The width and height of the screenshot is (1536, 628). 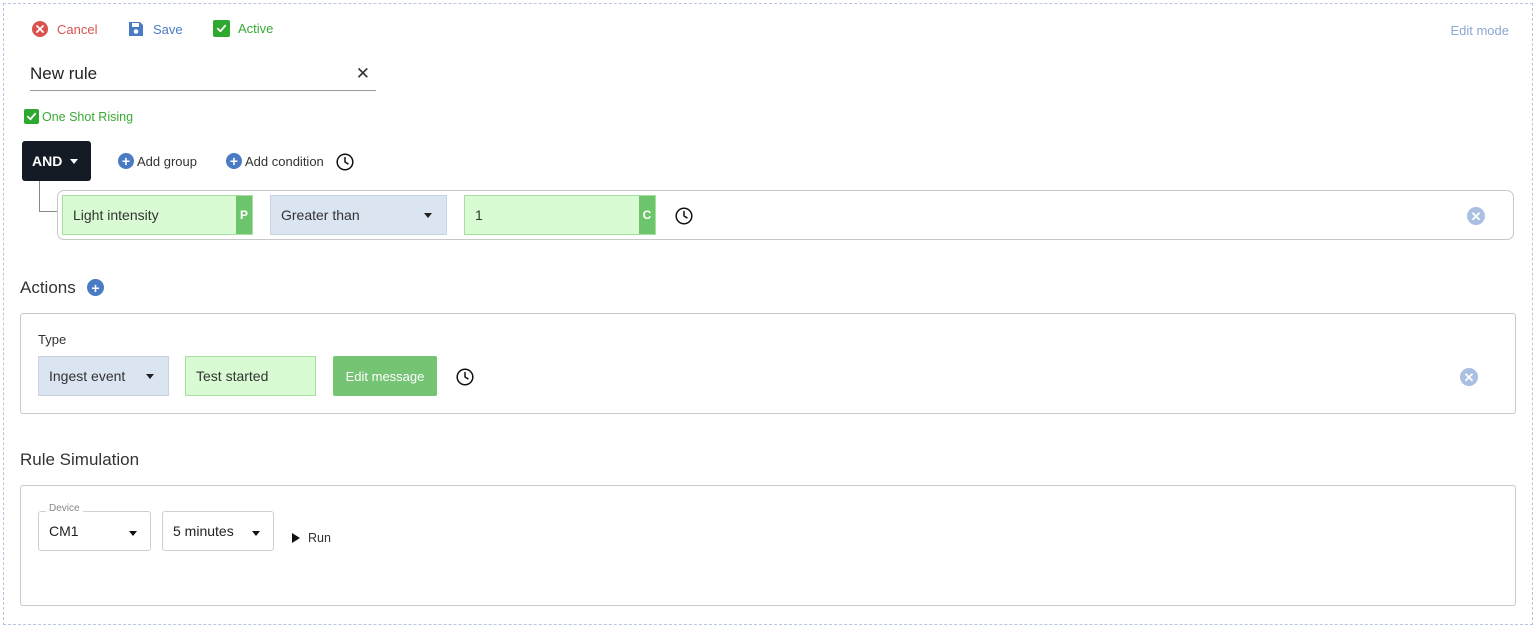 What do you see at coordinates (319, 538) in the screenshot?
I see `run-label: Run` at bounding box center [319, 538].